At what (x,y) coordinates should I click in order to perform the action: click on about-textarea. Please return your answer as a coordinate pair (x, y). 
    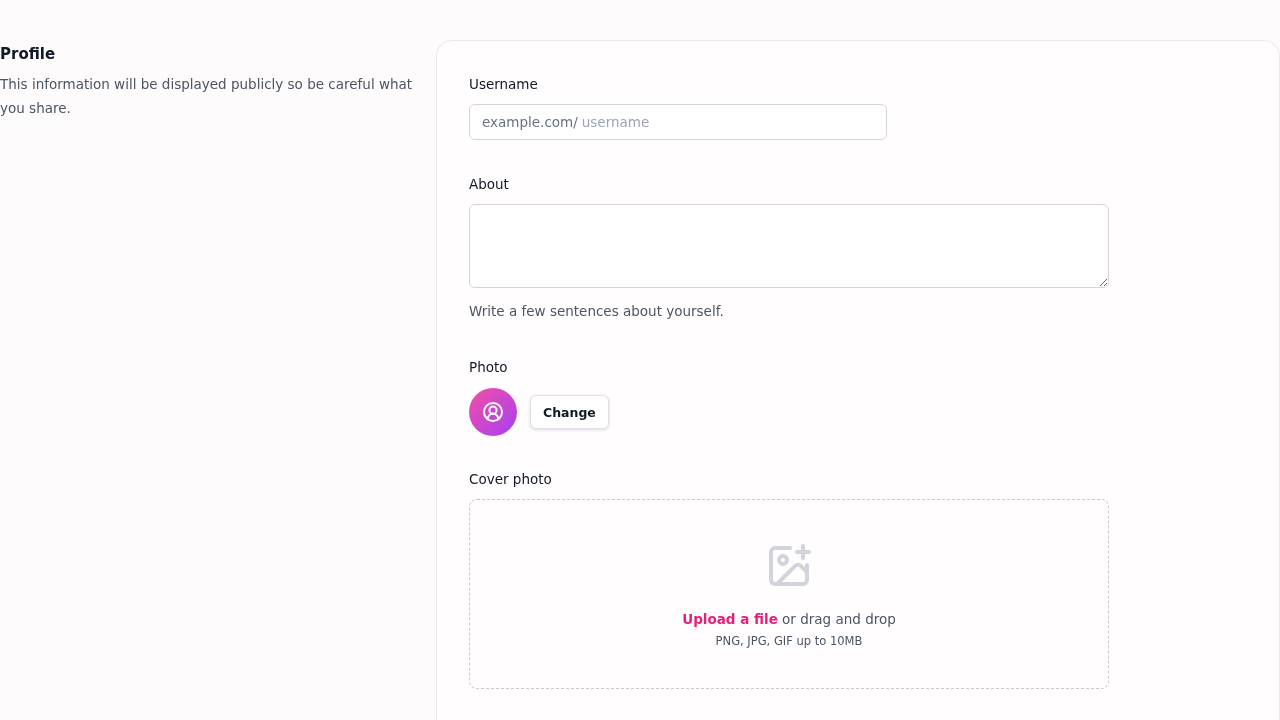
    Looking at the image, I should click on (789, 246).